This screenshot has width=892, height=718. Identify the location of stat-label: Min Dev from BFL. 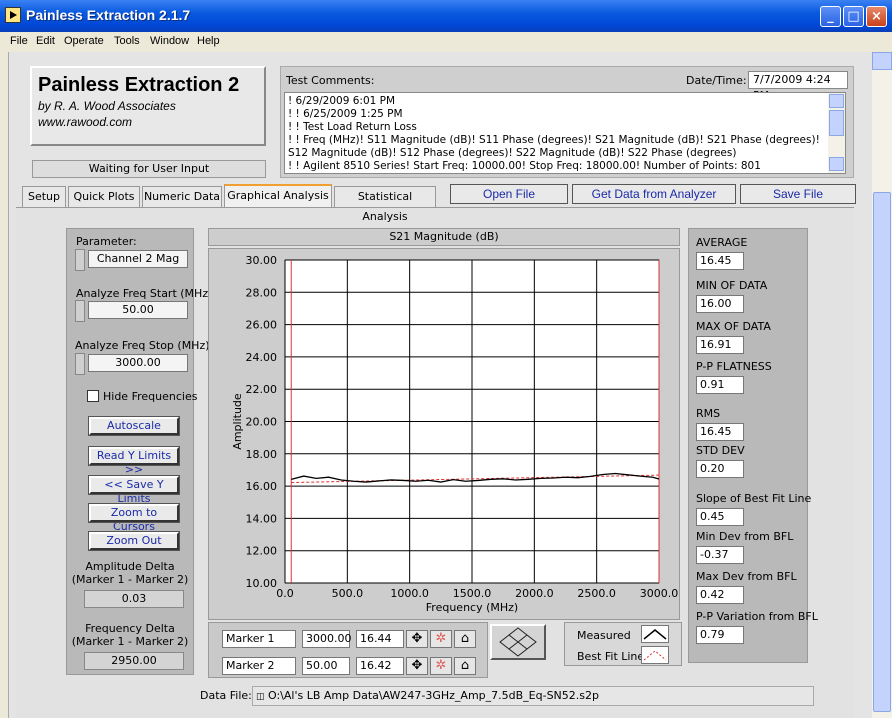
(745, 536).